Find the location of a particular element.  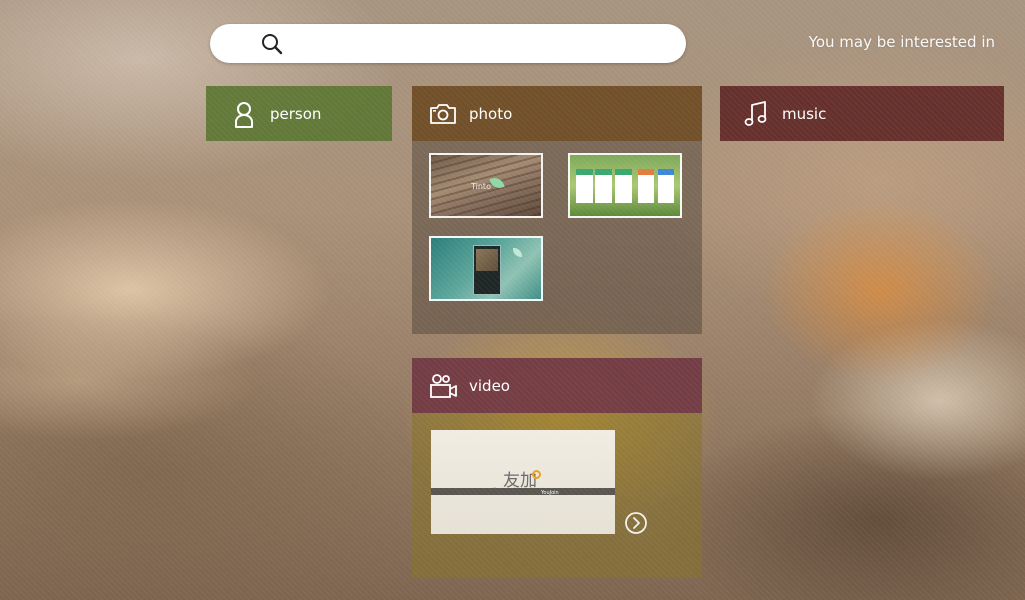

search-bar is located at coordinates (448, 43).